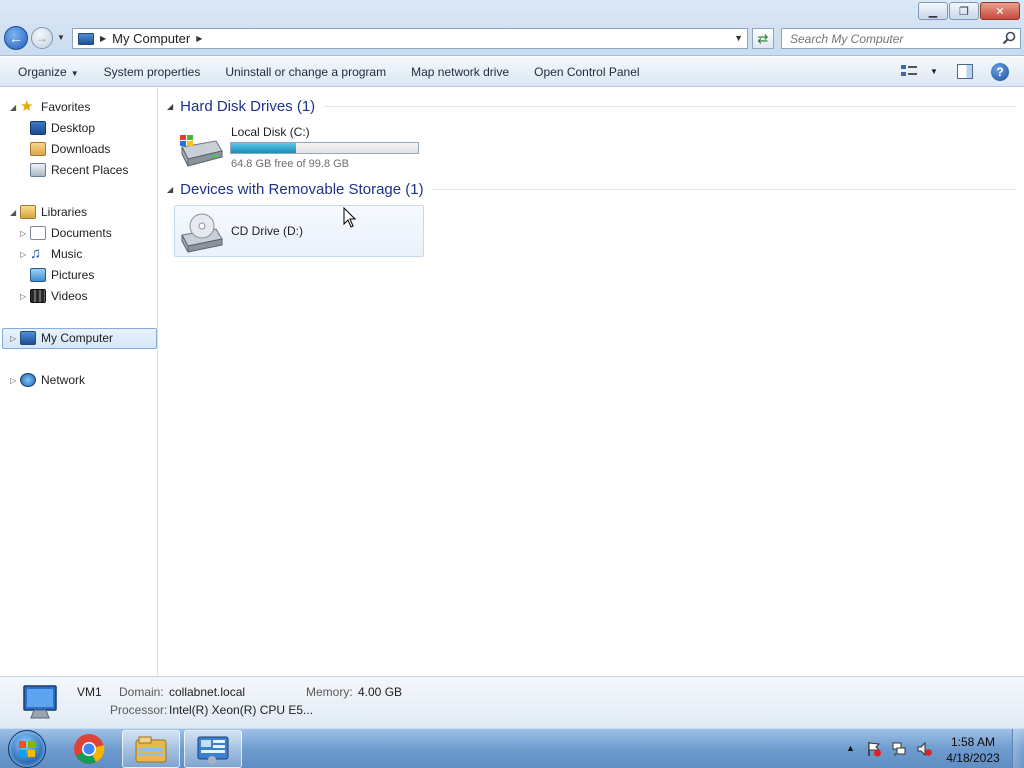  Describe the element at coordinates (207, 692) in the screenshot. I see `domain-value: collabnet.local` at that location.